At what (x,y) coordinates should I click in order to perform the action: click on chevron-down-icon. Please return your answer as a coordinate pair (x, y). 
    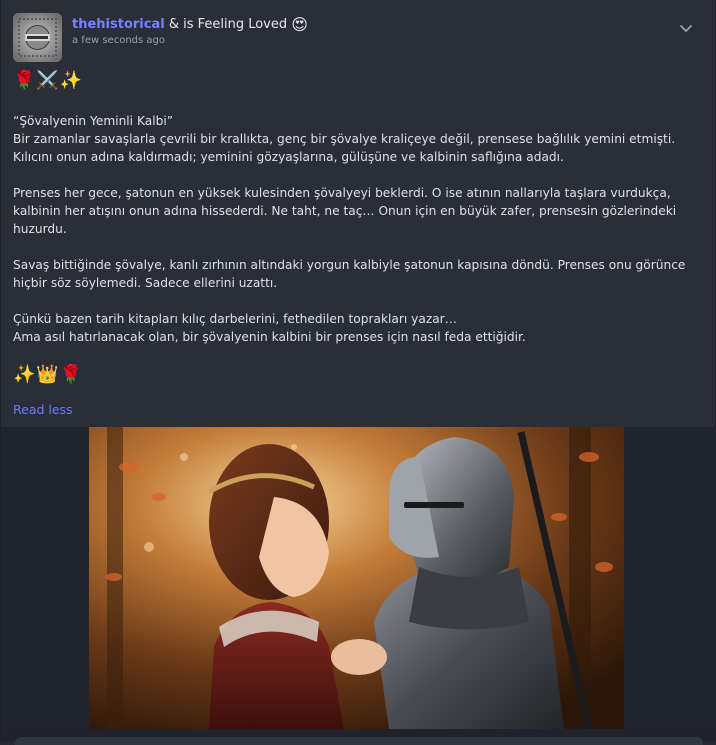
    Looking at the image, I should click on (686, 25).